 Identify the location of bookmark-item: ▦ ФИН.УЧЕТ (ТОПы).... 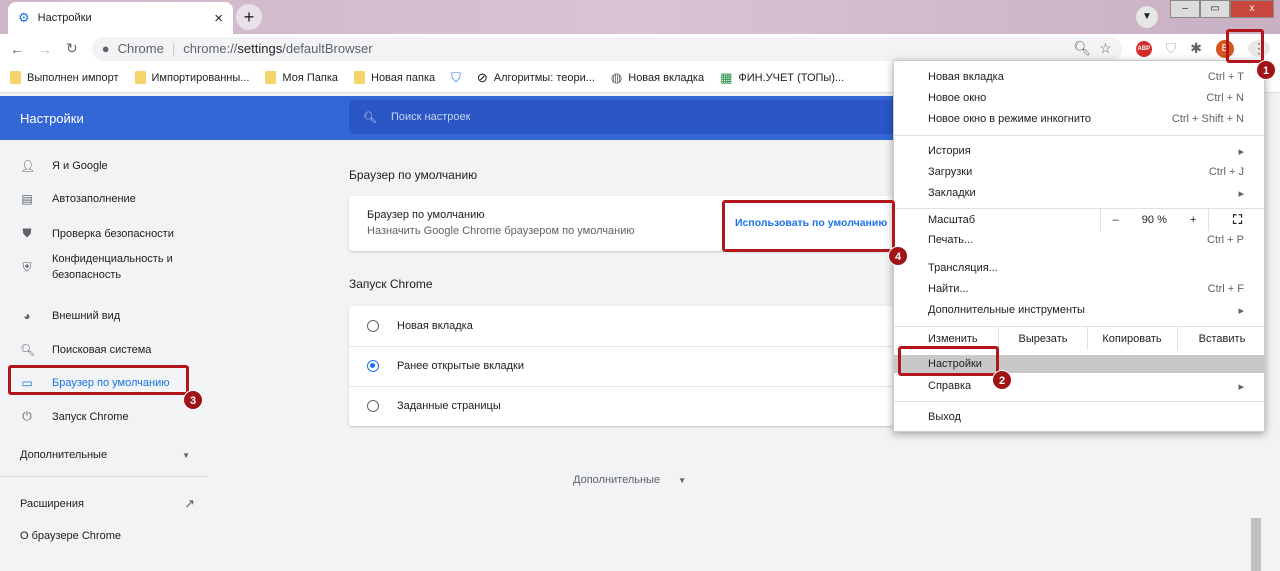
(782, 78).